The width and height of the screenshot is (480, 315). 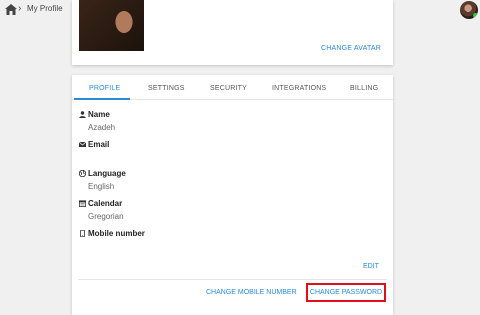 I want to click on tab-integrations: INTEGRATIONS, so click(x=299, y=88).